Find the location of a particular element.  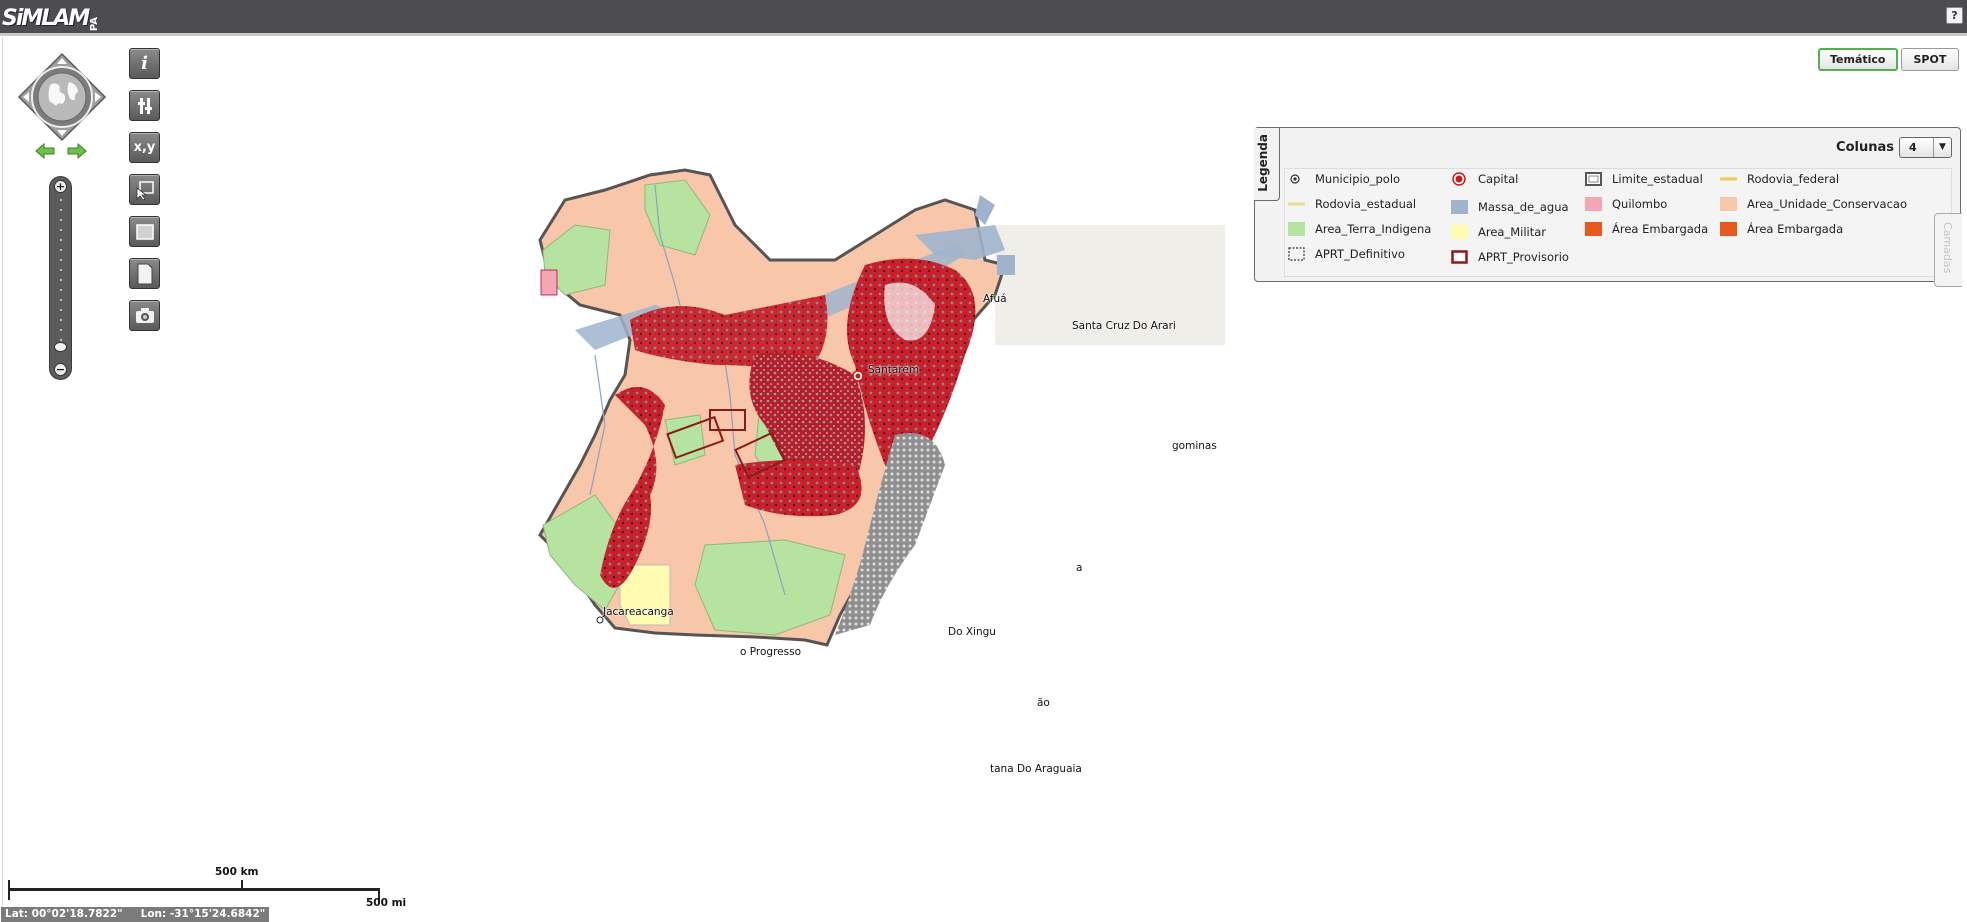

zoom-in-button: + is located at coordinates (60, 186).